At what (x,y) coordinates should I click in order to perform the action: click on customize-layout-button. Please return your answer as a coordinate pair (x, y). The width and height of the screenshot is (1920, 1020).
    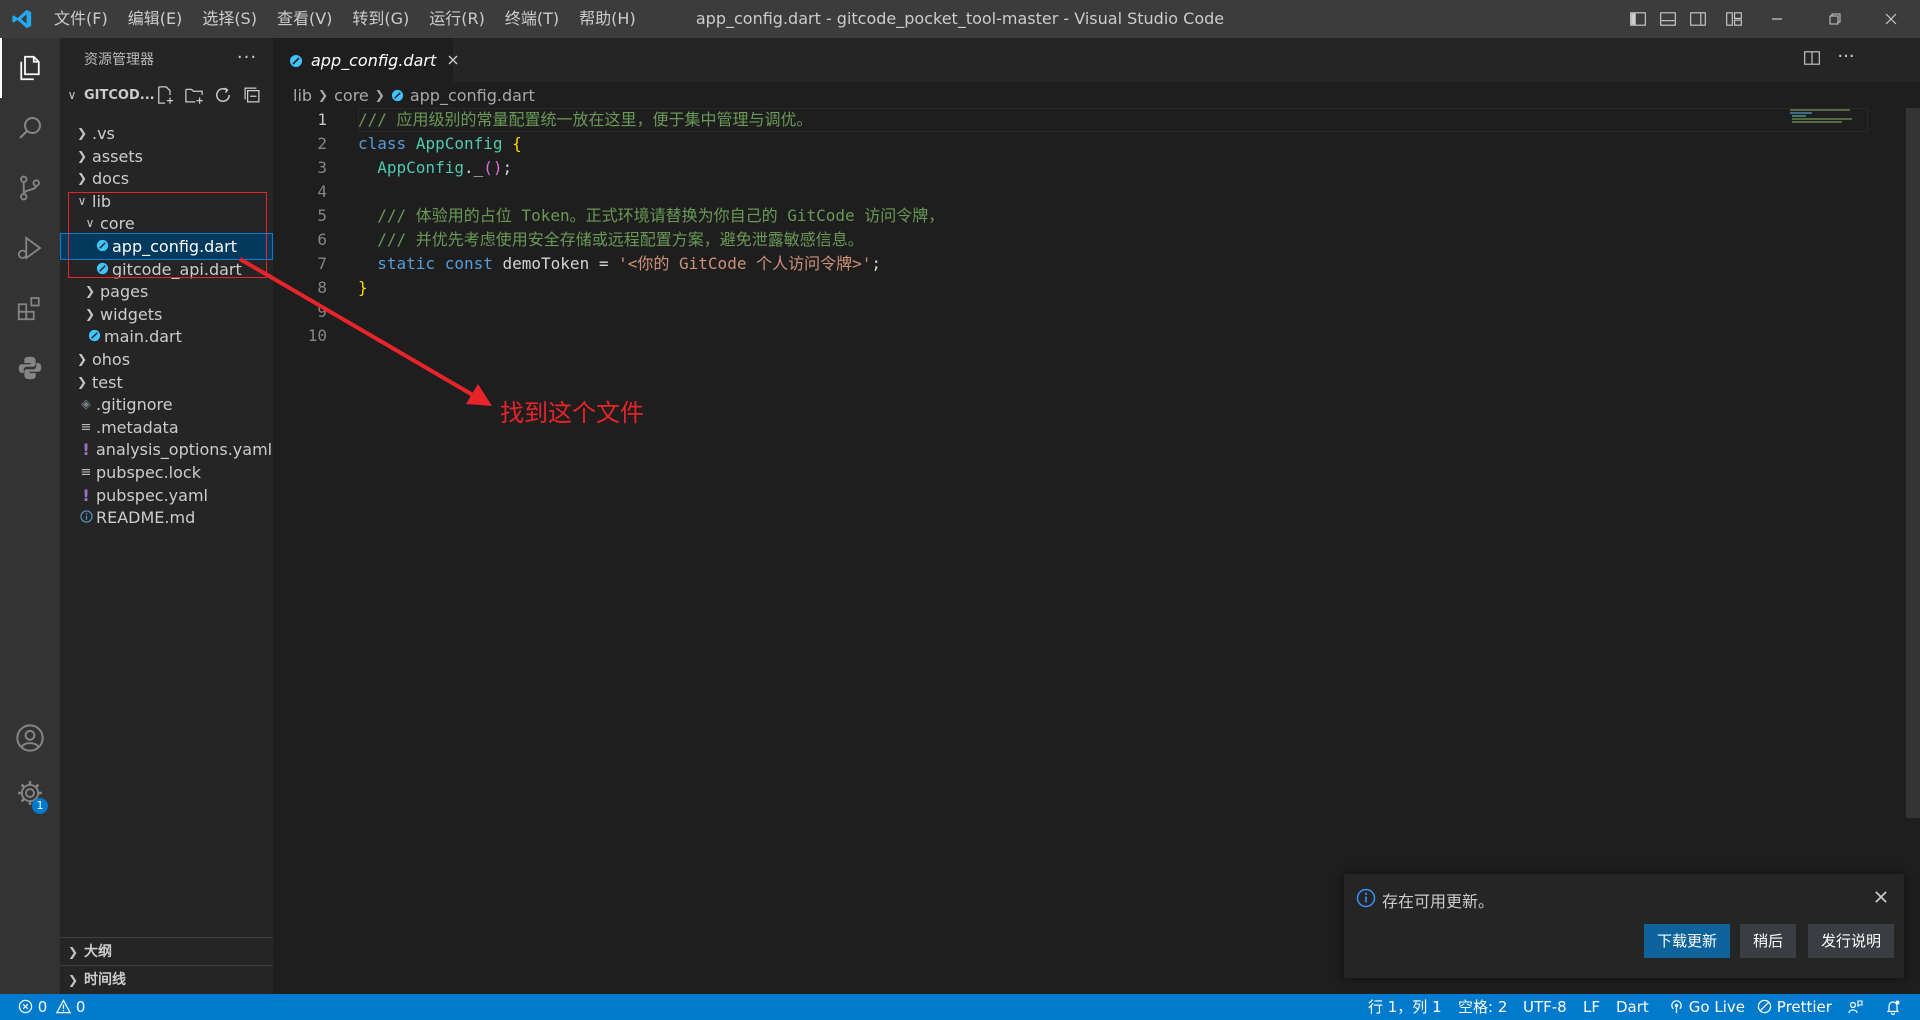
    Looking at the image, I should click on (1734, 19).